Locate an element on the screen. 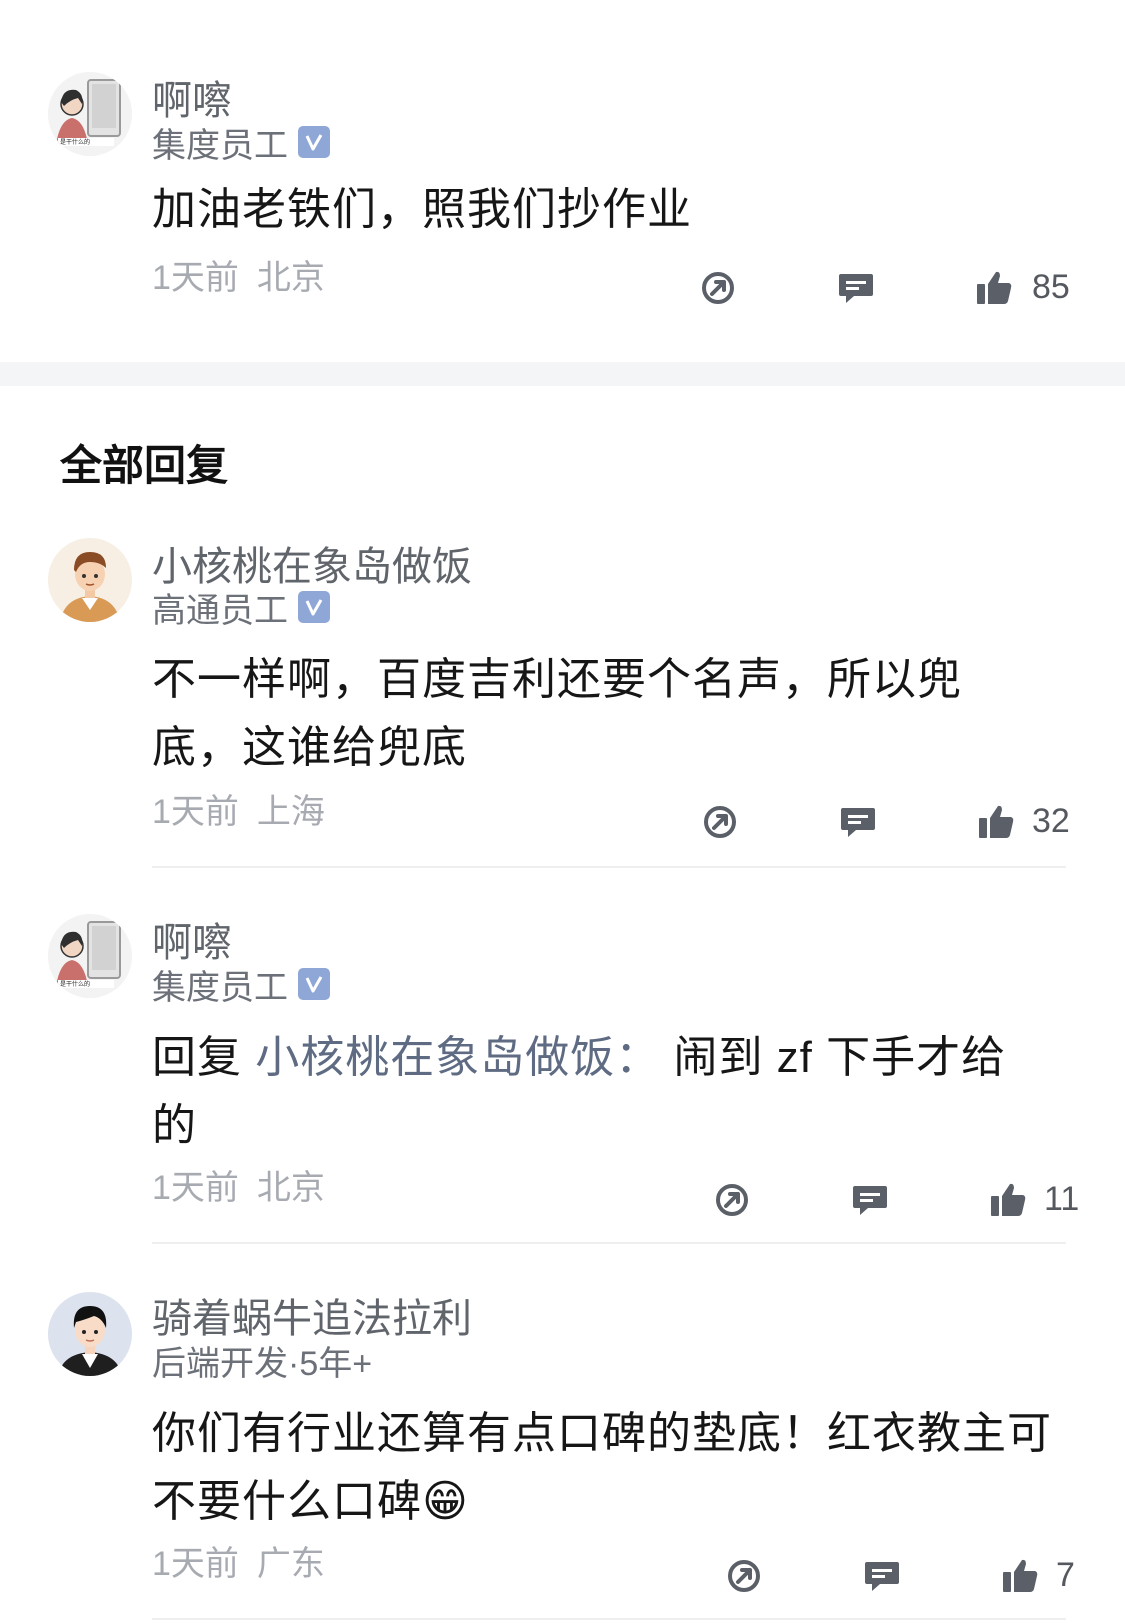 The image size is (1125, 1623). like-count: 32 is located at coordinates (1051, 821).